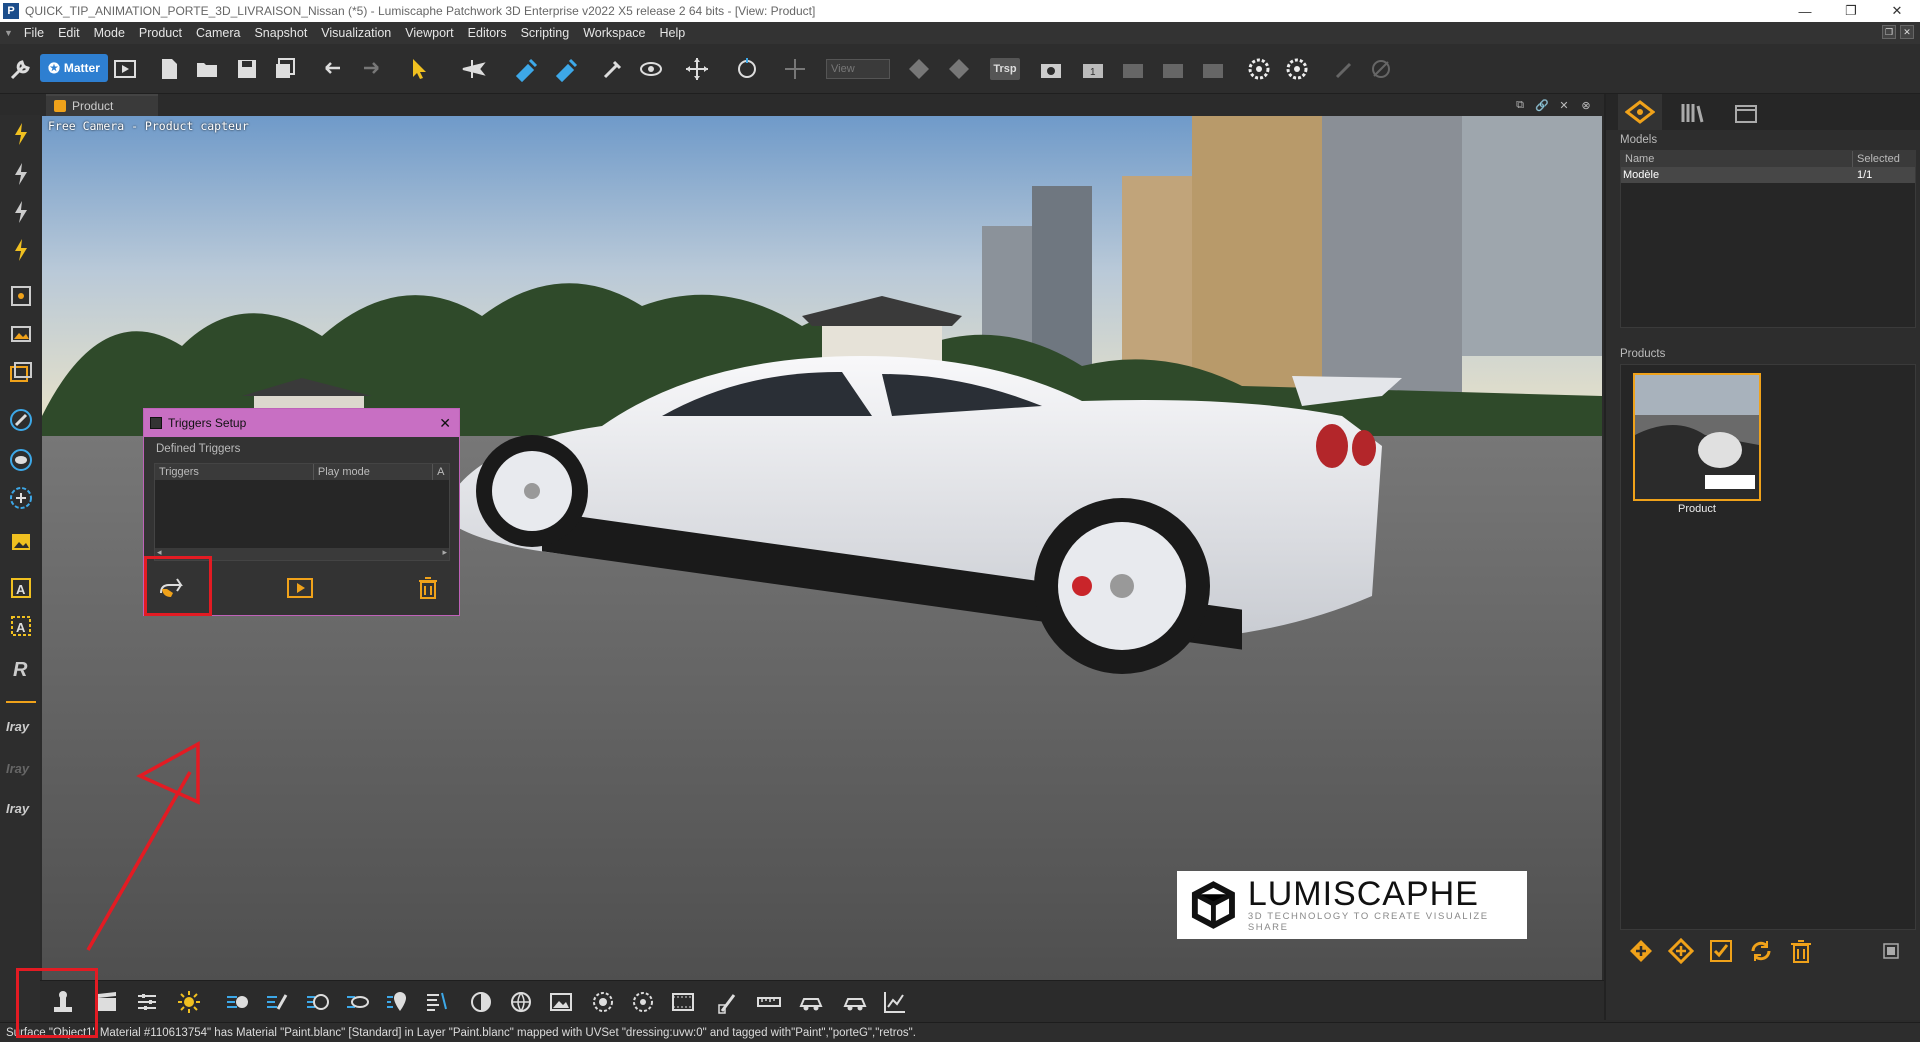 Image resolution: width=1920 pixels, height=1042 pixels. I want to click on layers-icon, so click(21, 372).